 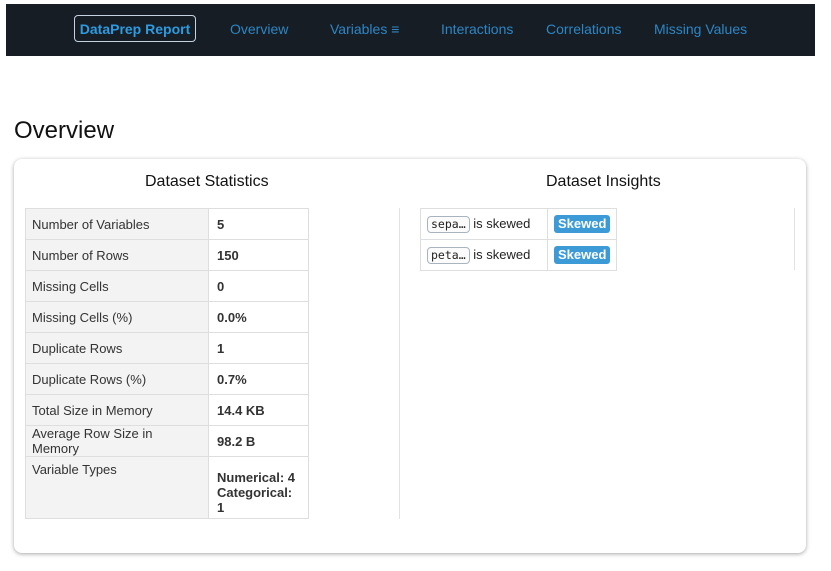 I want to click on page-title: Overview, so click(x=64, y=130).